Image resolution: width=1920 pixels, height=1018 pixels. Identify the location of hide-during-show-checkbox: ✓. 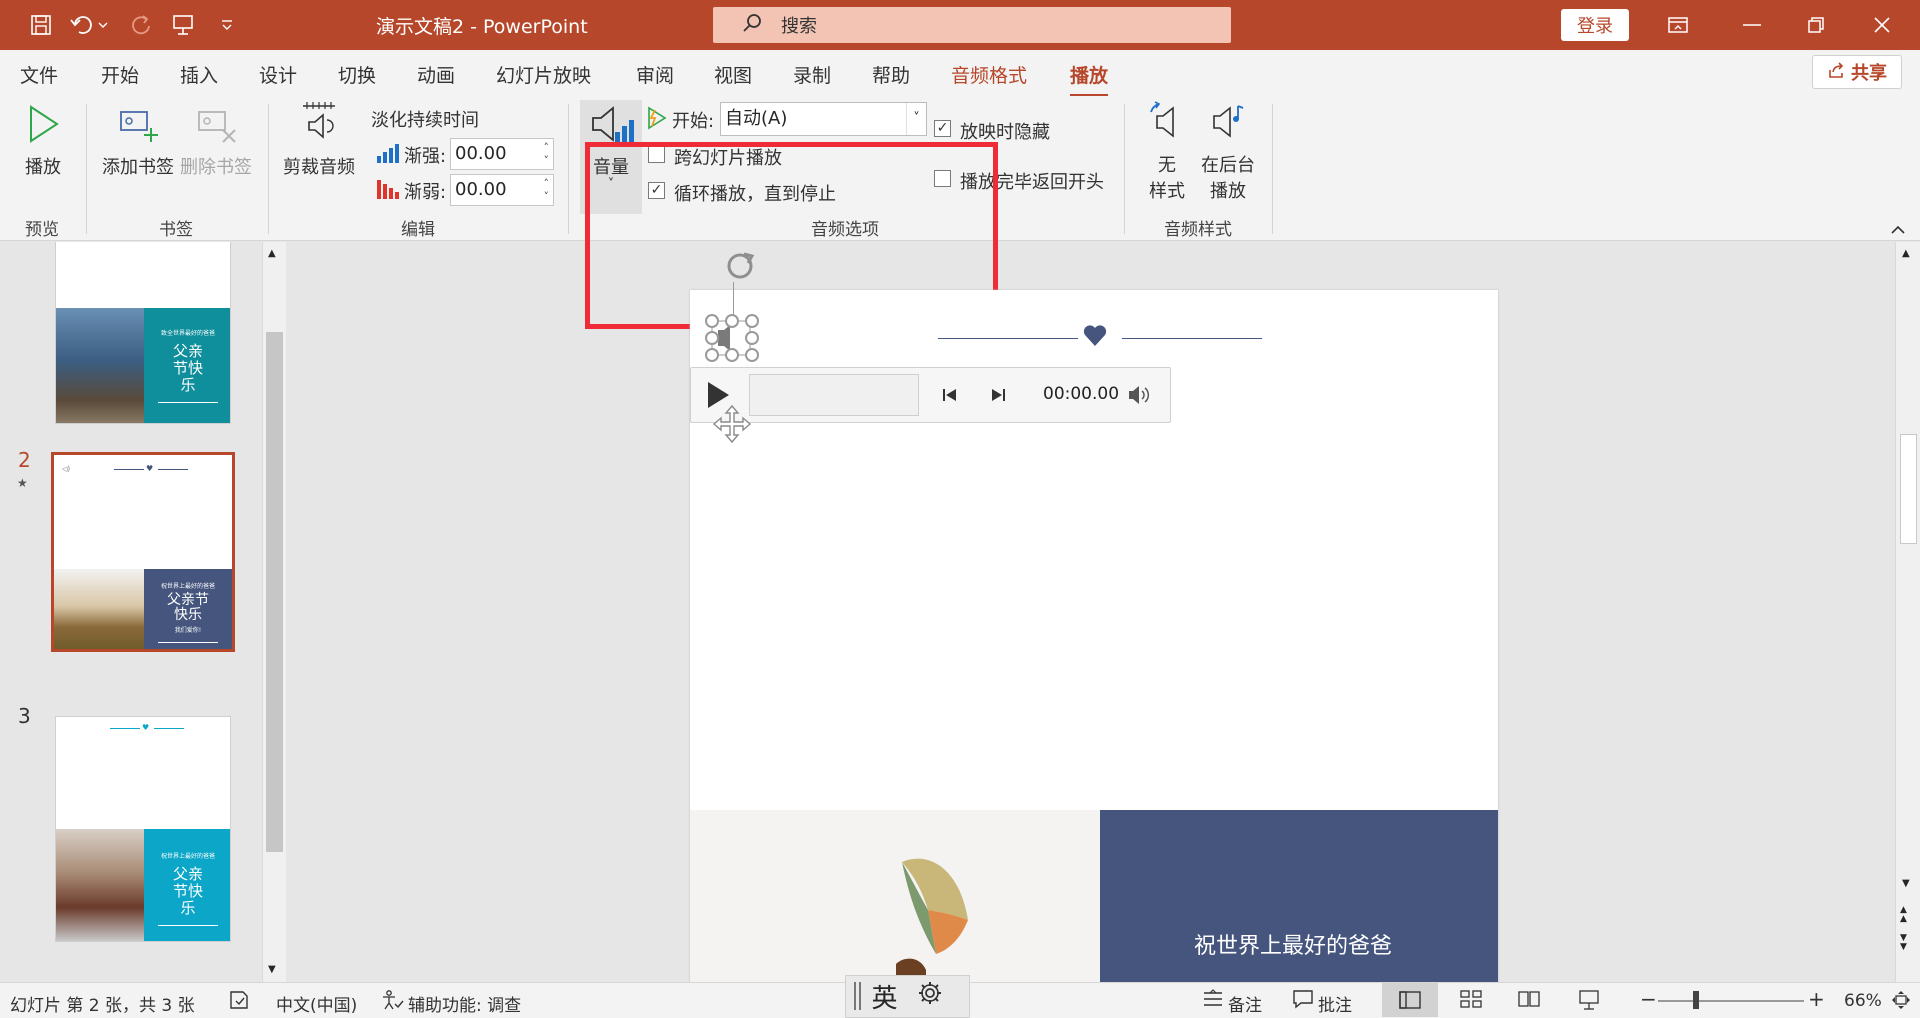
(942, 128).